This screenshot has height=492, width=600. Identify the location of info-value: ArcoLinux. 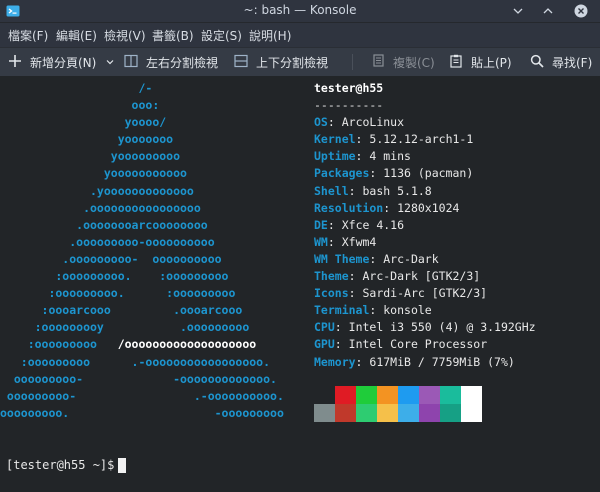
(373, 122).